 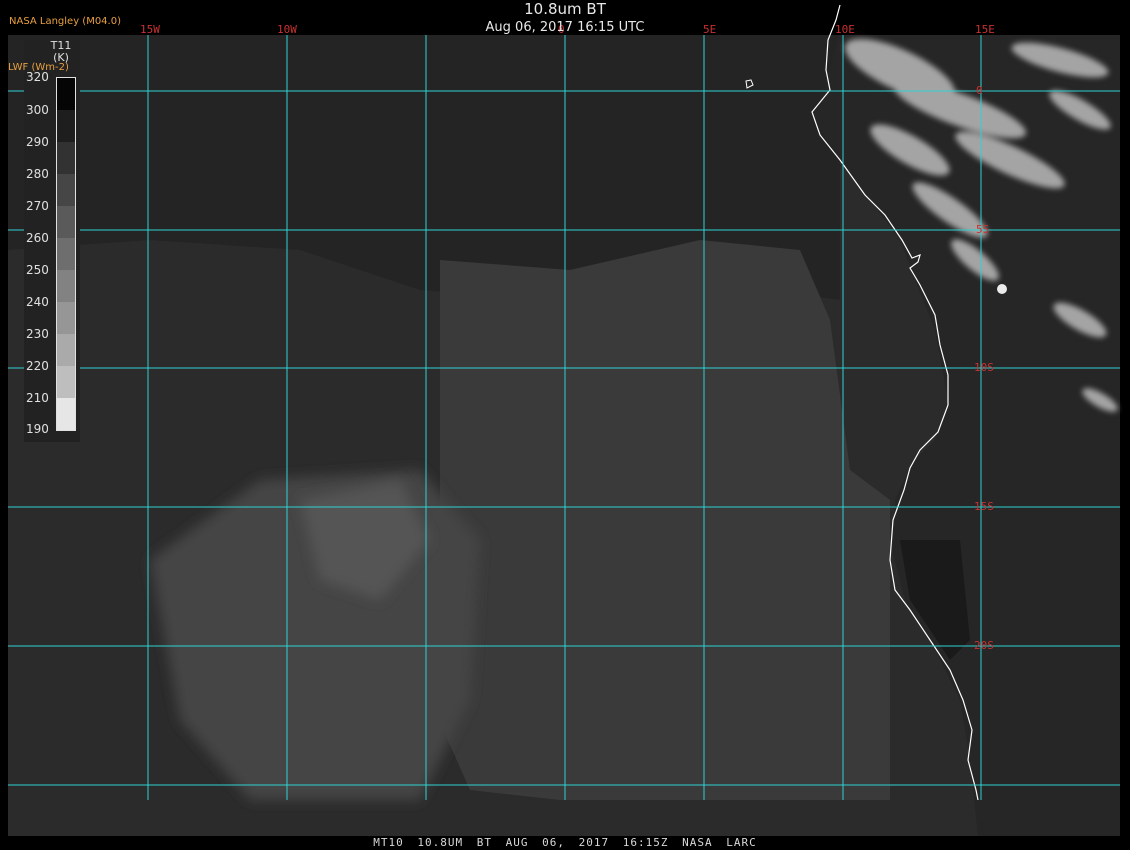 What do you see at coordinates (37, 206) in the screenshot?
I see `legend-tick: 270` at bounding box center [37, 206].